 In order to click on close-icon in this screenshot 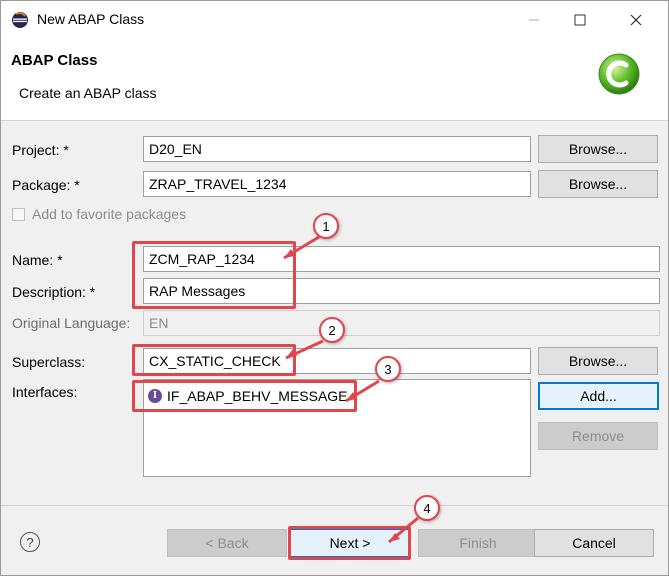, I will do `click(636, 20)`.